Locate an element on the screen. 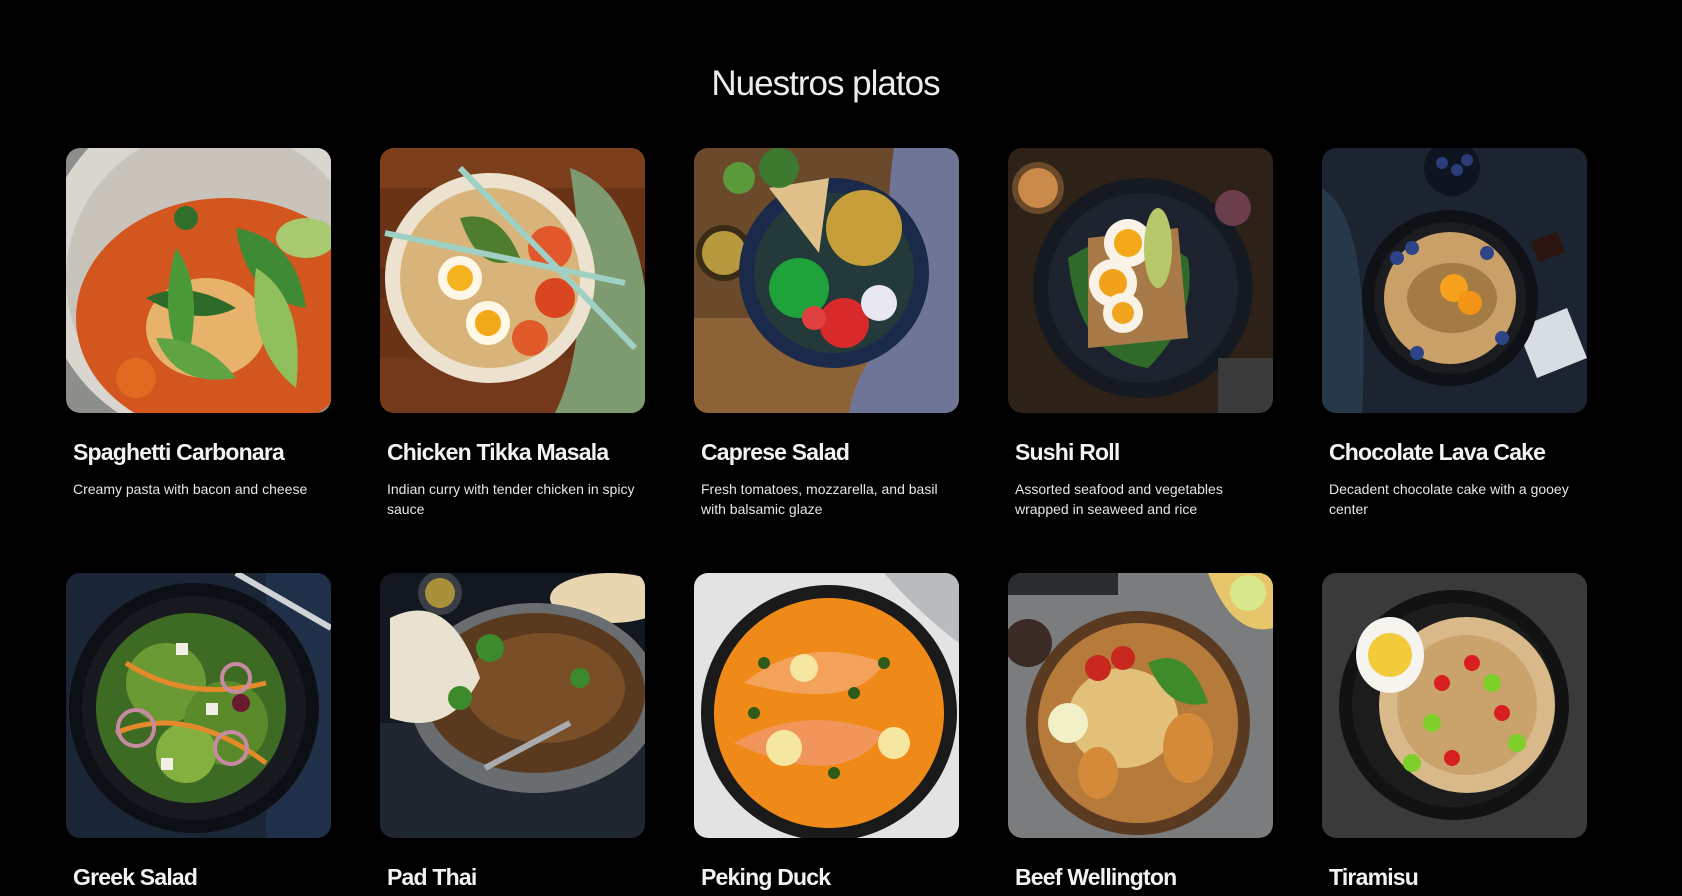 The height and width of the screenshot is (896, 1682). section-title: Nuestros platos is located at coordinates (825, 83).